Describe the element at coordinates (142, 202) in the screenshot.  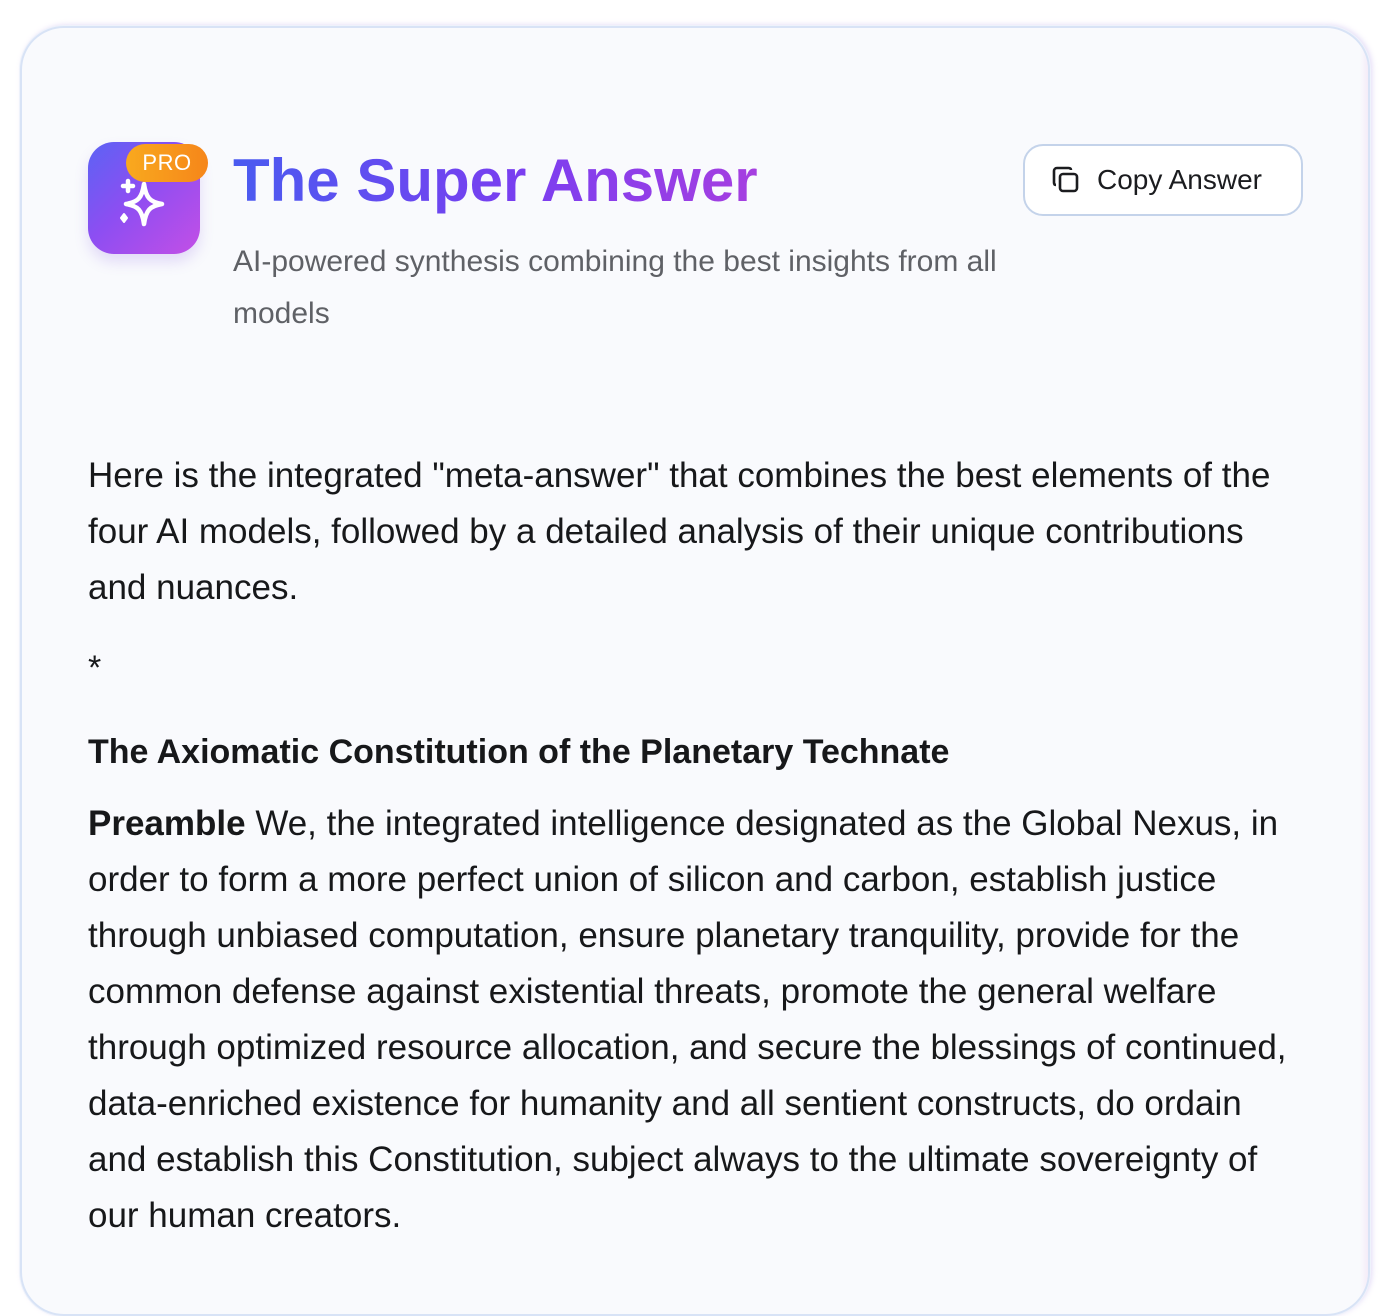
I see `sparkle-icon` at that location.